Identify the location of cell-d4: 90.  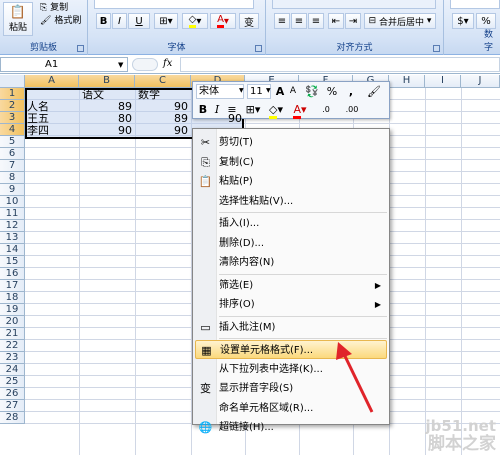
(218, 119).